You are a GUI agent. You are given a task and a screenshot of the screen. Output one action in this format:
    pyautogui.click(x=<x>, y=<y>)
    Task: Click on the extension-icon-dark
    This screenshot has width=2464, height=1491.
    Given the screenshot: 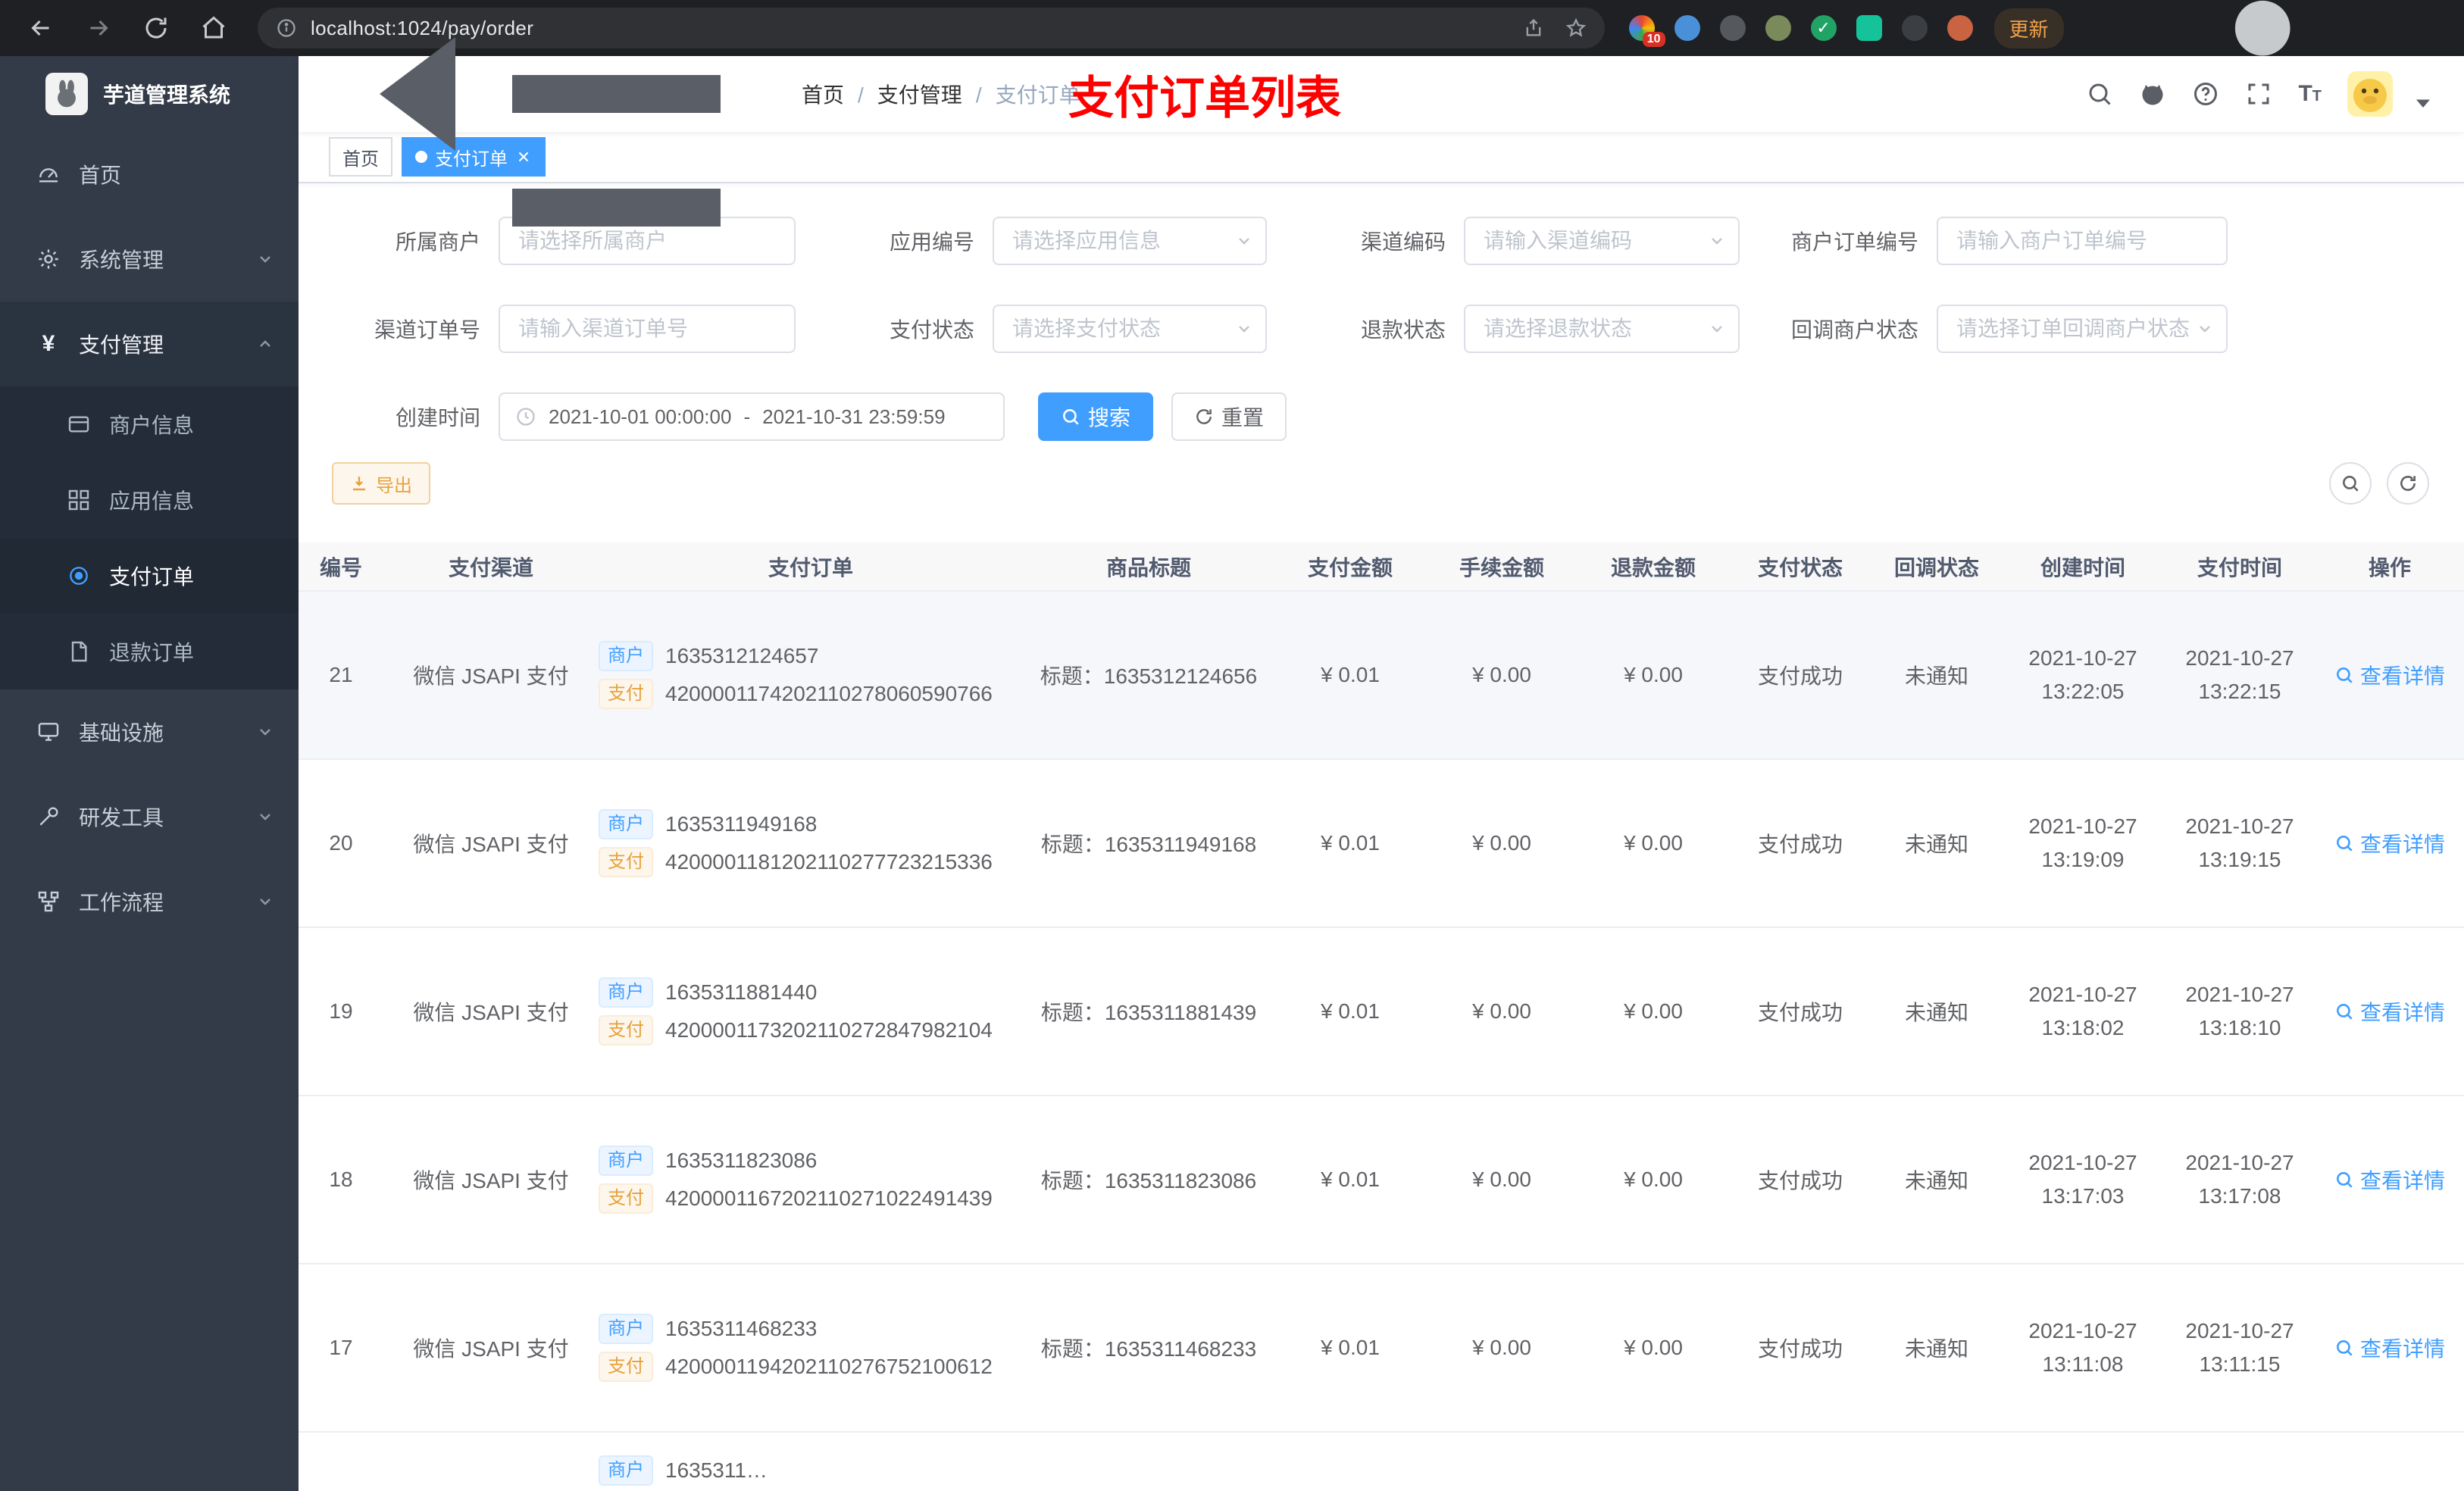 What is the action you would take?
    pyautogui.click(x=1732, y=28)
    